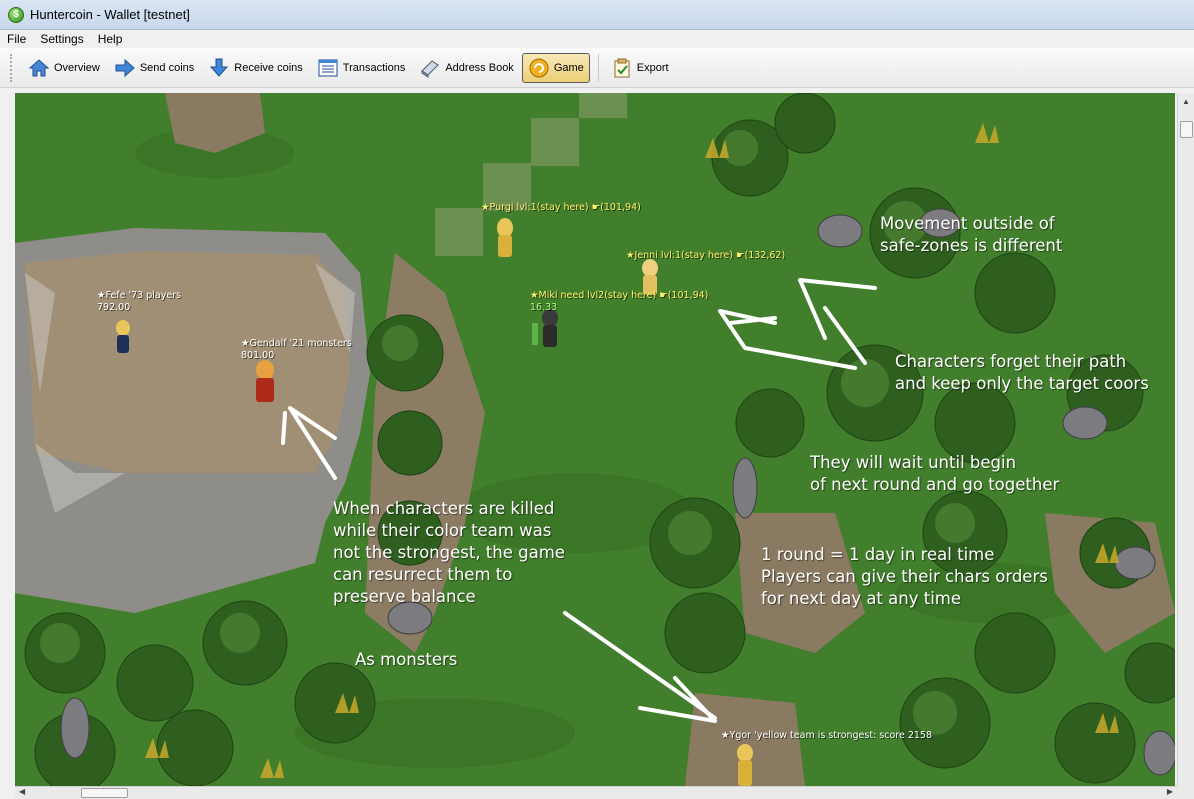  What do you see at coordinates (597, 39) in the screenshot?
I see `menu-bar: File Settings Help` at bounding box center [597, 39].